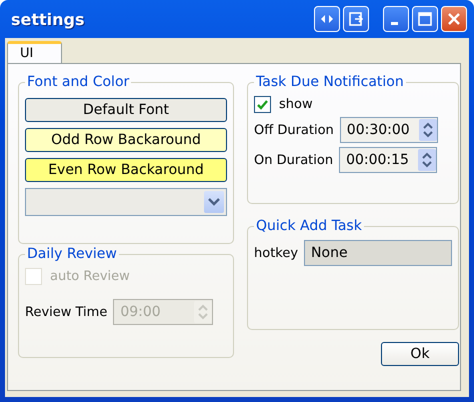  Describe the element at coordinates (78, 82) in the screenshot. I see `group-title: Font and Color` at that location.